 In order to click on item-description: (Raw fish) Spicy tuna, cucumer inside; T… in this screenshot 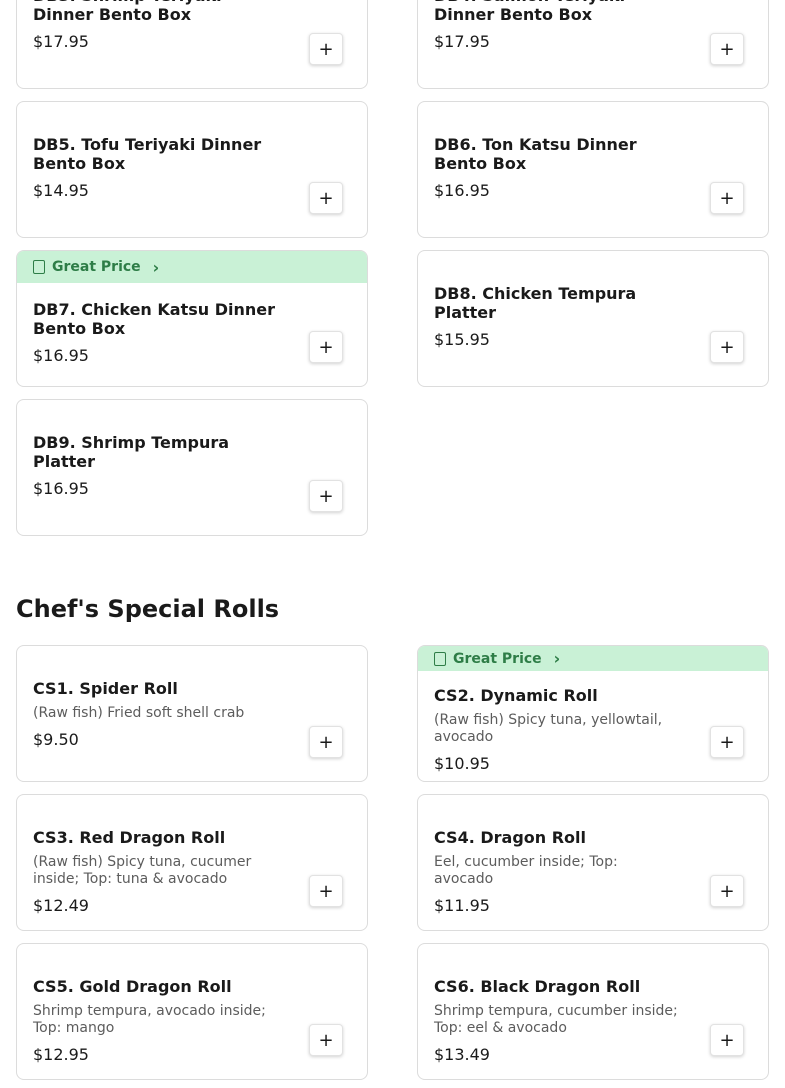, I will do `click(142, 870)`.